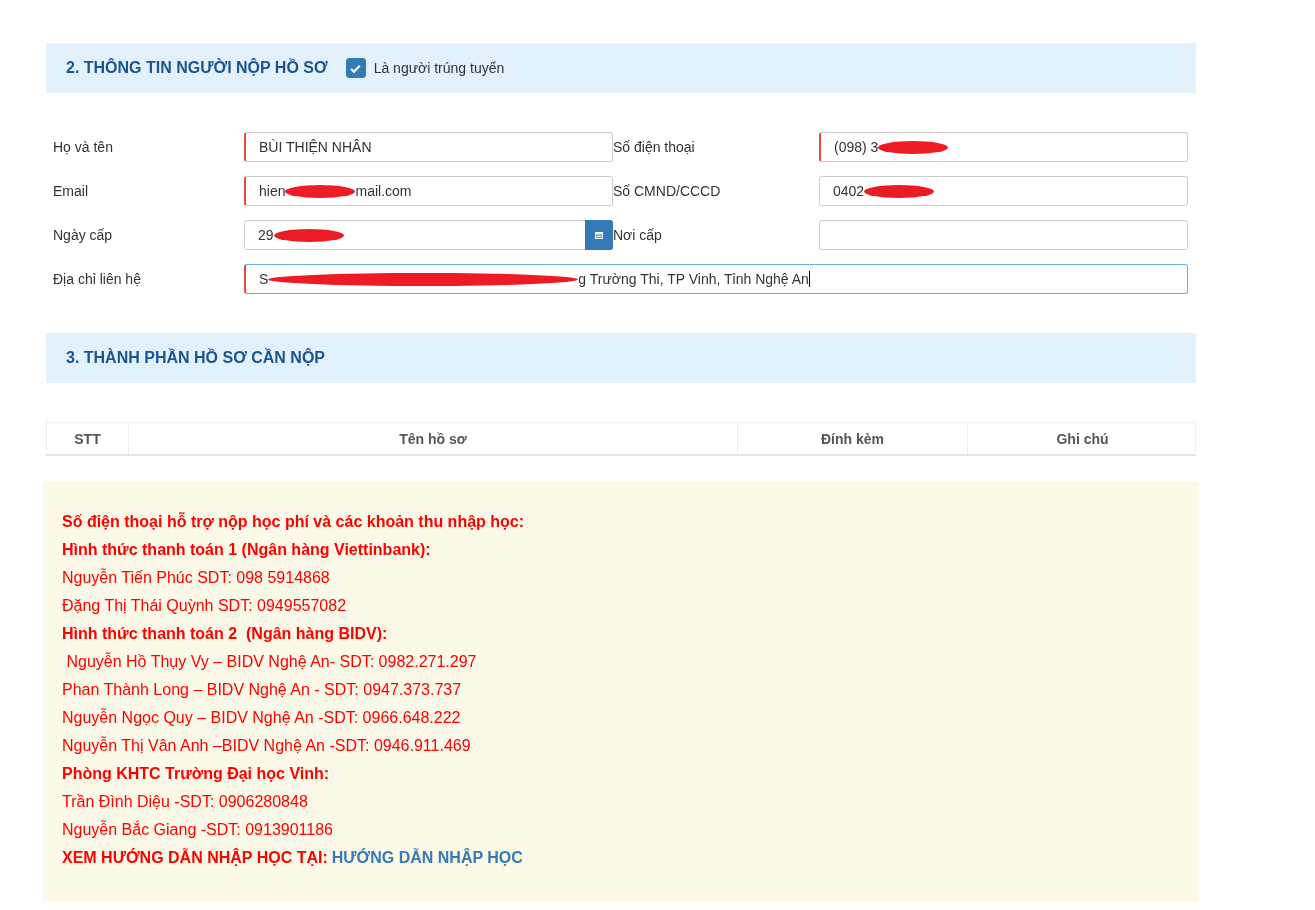  I want to click on calendar-icon, so click(599, 235).